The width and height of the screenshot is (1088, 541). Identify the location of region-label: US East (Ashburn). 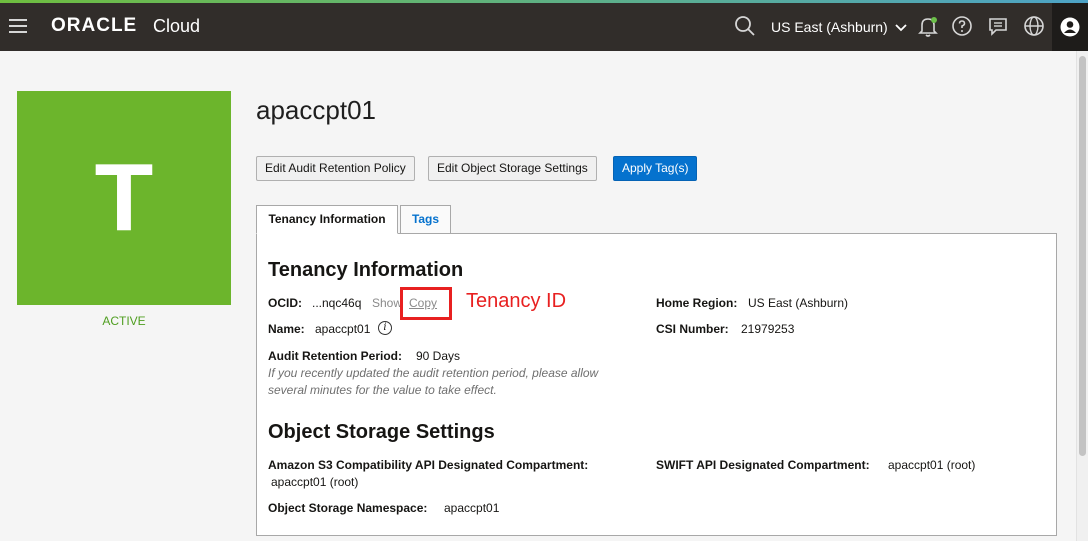
(829, 27).